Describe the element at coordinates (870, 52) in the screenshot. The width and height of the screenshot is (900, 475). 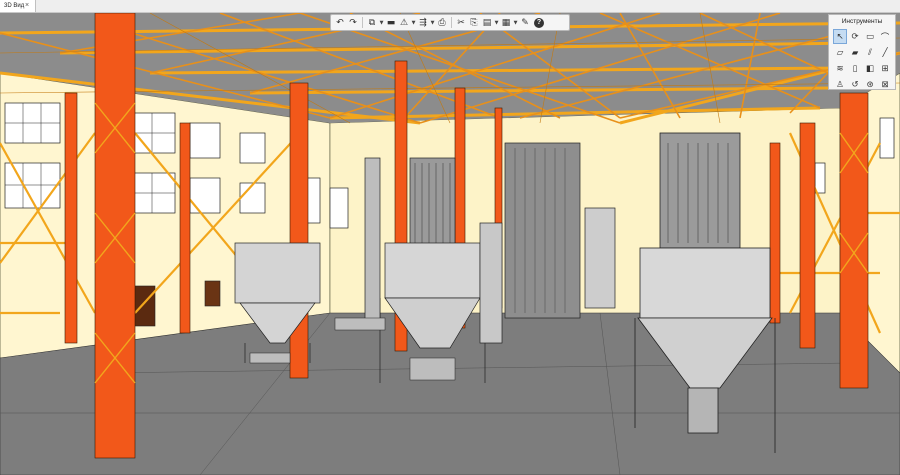
I see `beam-tool-icon: ⫽` at that location.